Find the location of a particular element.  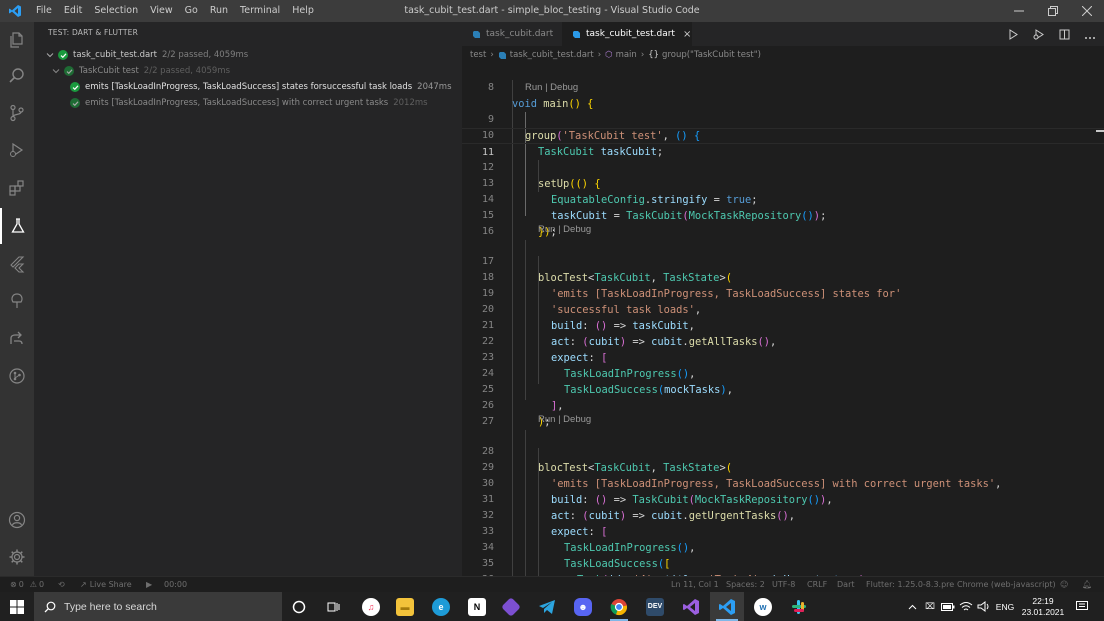

input-language: ENG is located at coordinates (1005, 606).